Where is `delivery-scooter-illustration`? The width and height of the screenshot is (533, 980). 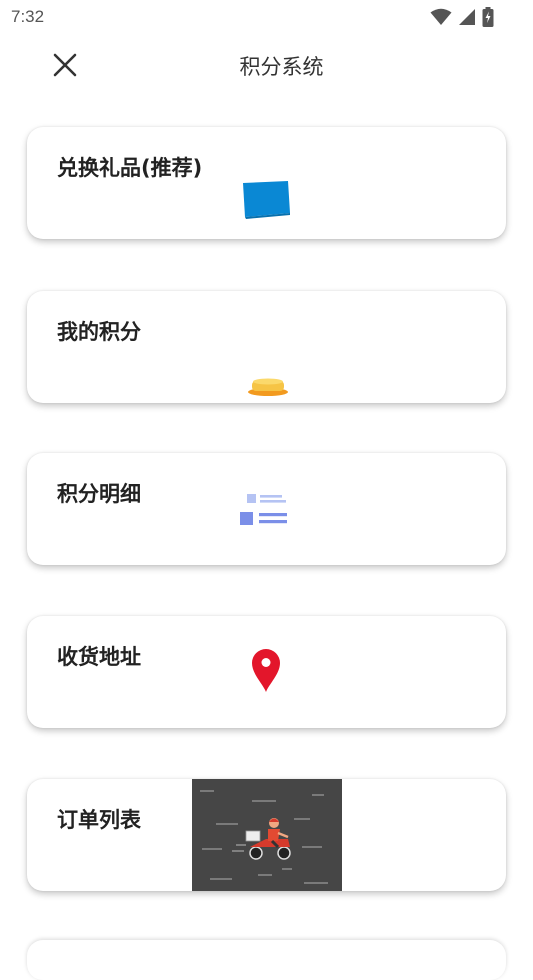
delivery-scooter-illustration is located at coordinates (267, 835).